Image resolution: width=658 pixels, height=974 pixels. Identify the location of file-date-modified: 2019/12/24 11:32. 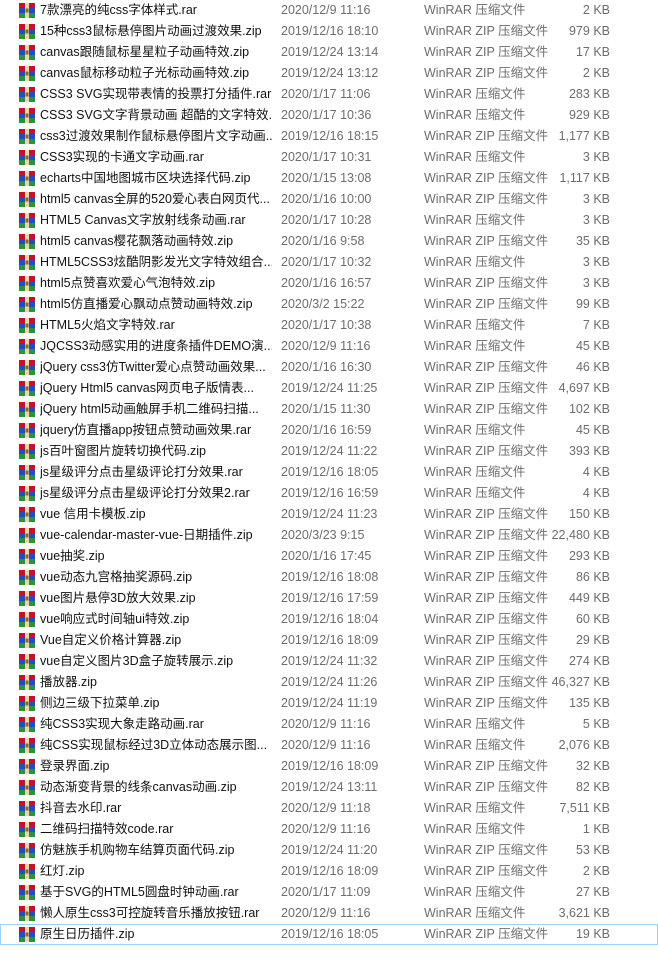
(329, 661).